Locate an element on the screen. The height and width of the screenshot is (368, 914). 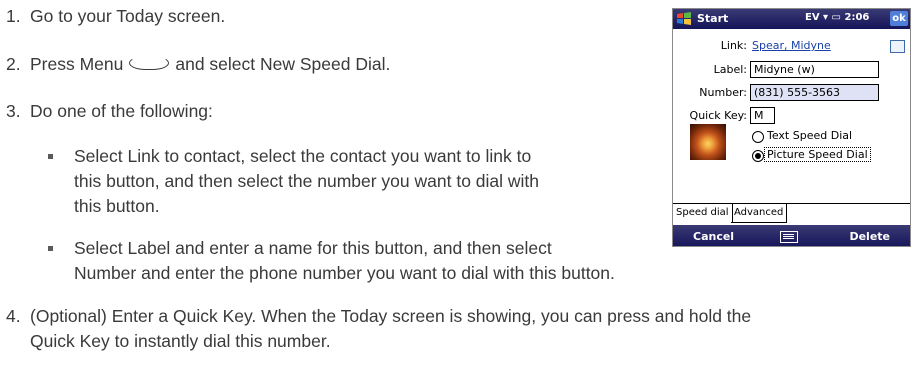
step-number: 2. is located at coordinates (13, 64).